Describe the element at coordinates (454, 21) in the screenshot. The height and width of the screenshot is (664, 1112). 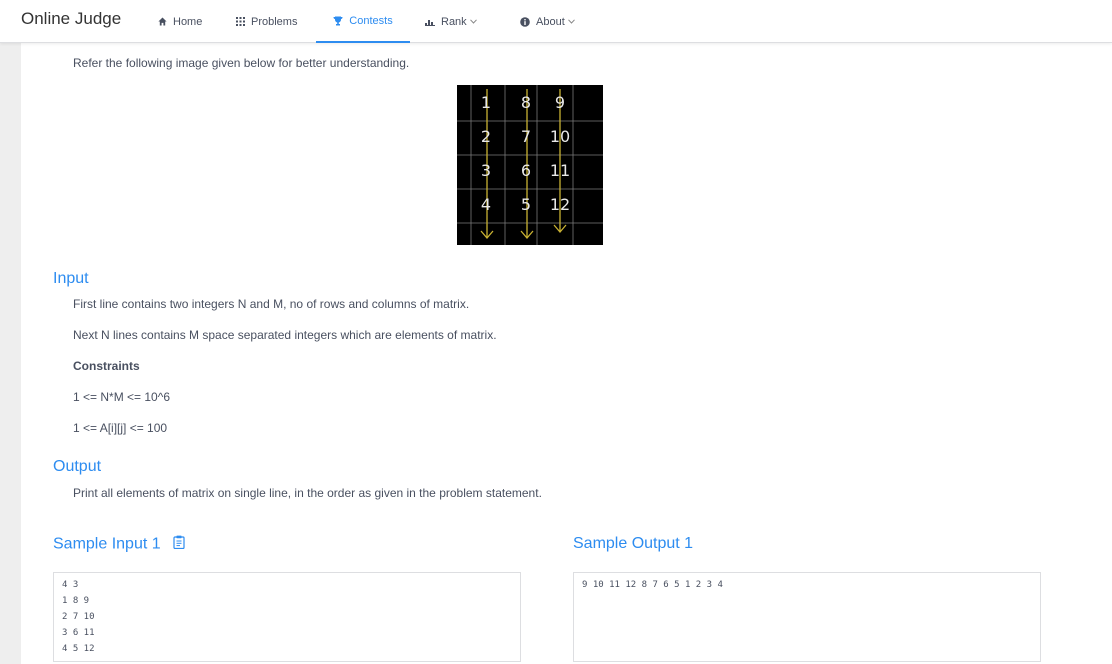
I see `nav-rank-label: Rank` at that location.